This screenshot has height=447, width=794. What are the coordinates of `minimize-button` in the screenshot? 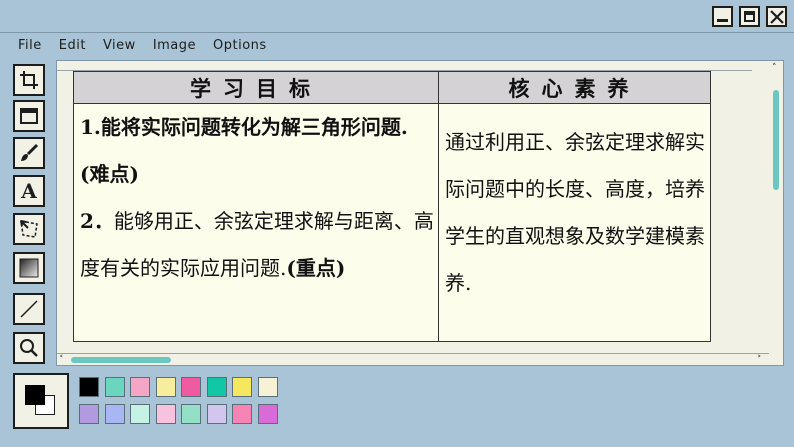 It's located at (722, 16).